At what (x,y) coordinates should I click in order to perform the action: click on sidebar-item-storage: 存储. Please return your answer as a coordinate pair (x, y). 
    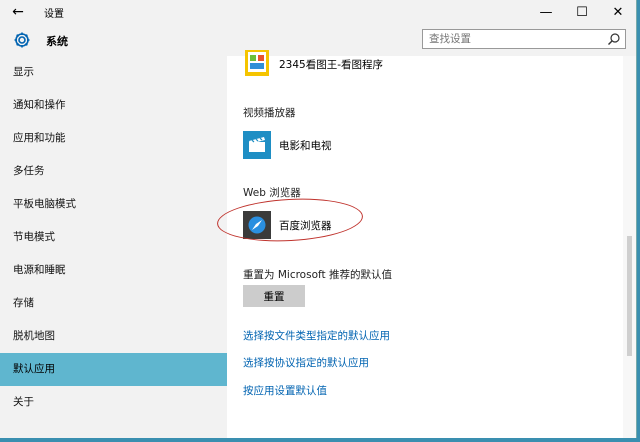
    Looking at the image, I should click on (113, 303).